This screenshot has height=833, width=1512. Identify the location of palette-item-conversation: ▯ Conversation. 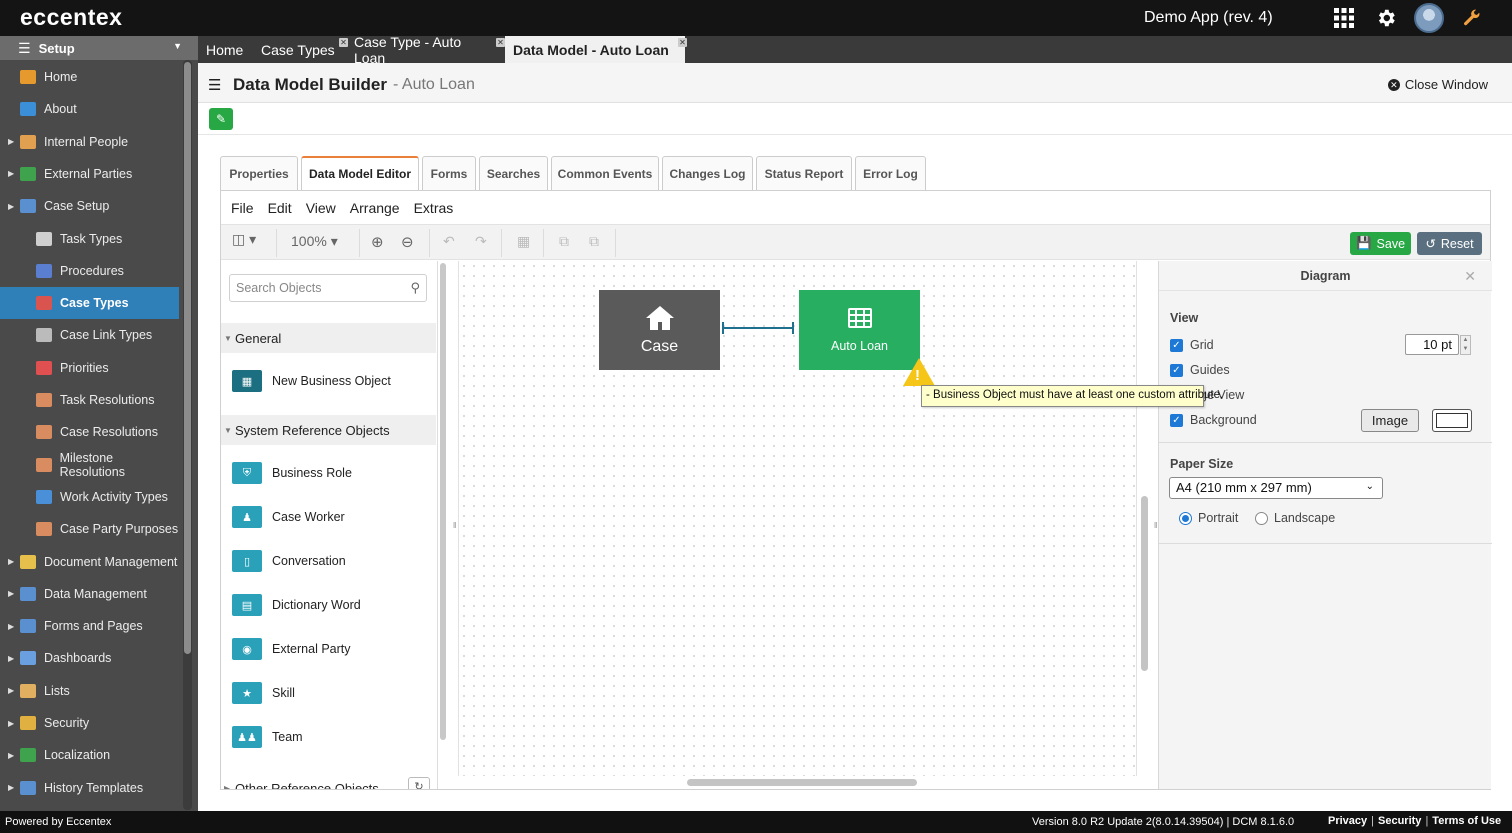
(328, 561).